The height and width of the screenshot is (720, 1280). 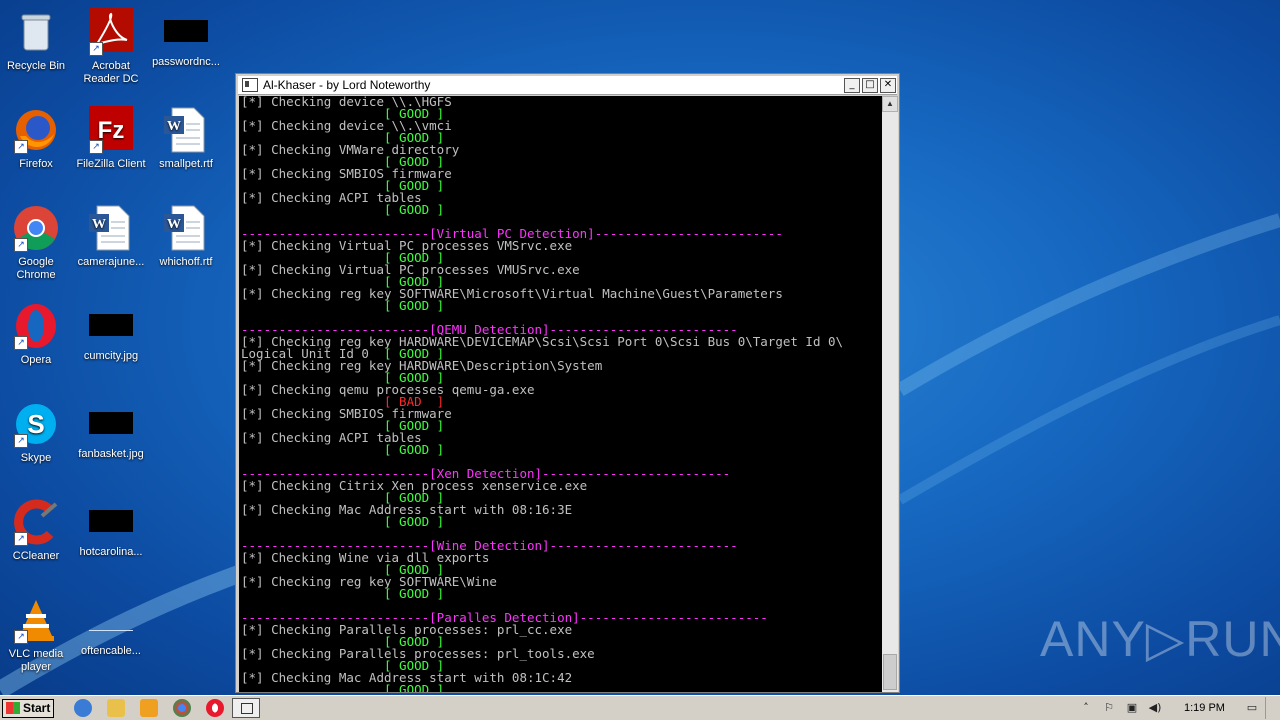 What do you see at coordinates (36, 326) in the screenshot?
I see `opera-icon: ↗` at bounding box center [36, 326].